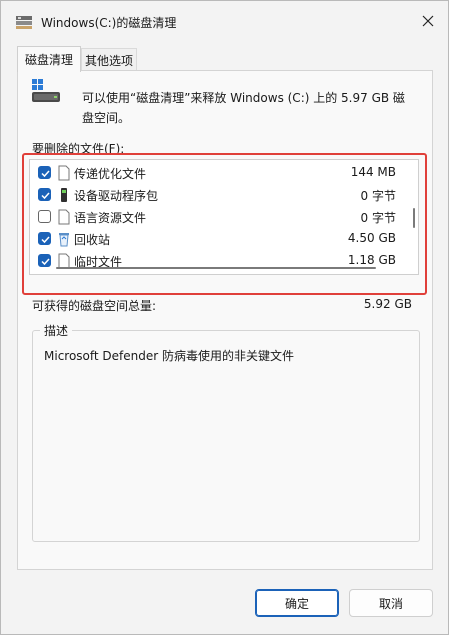 The height and width of the screenshot is (635, 449). Describe the element at coordinates (46, 90) in the screenshot. I see `drive-icon` at that location.